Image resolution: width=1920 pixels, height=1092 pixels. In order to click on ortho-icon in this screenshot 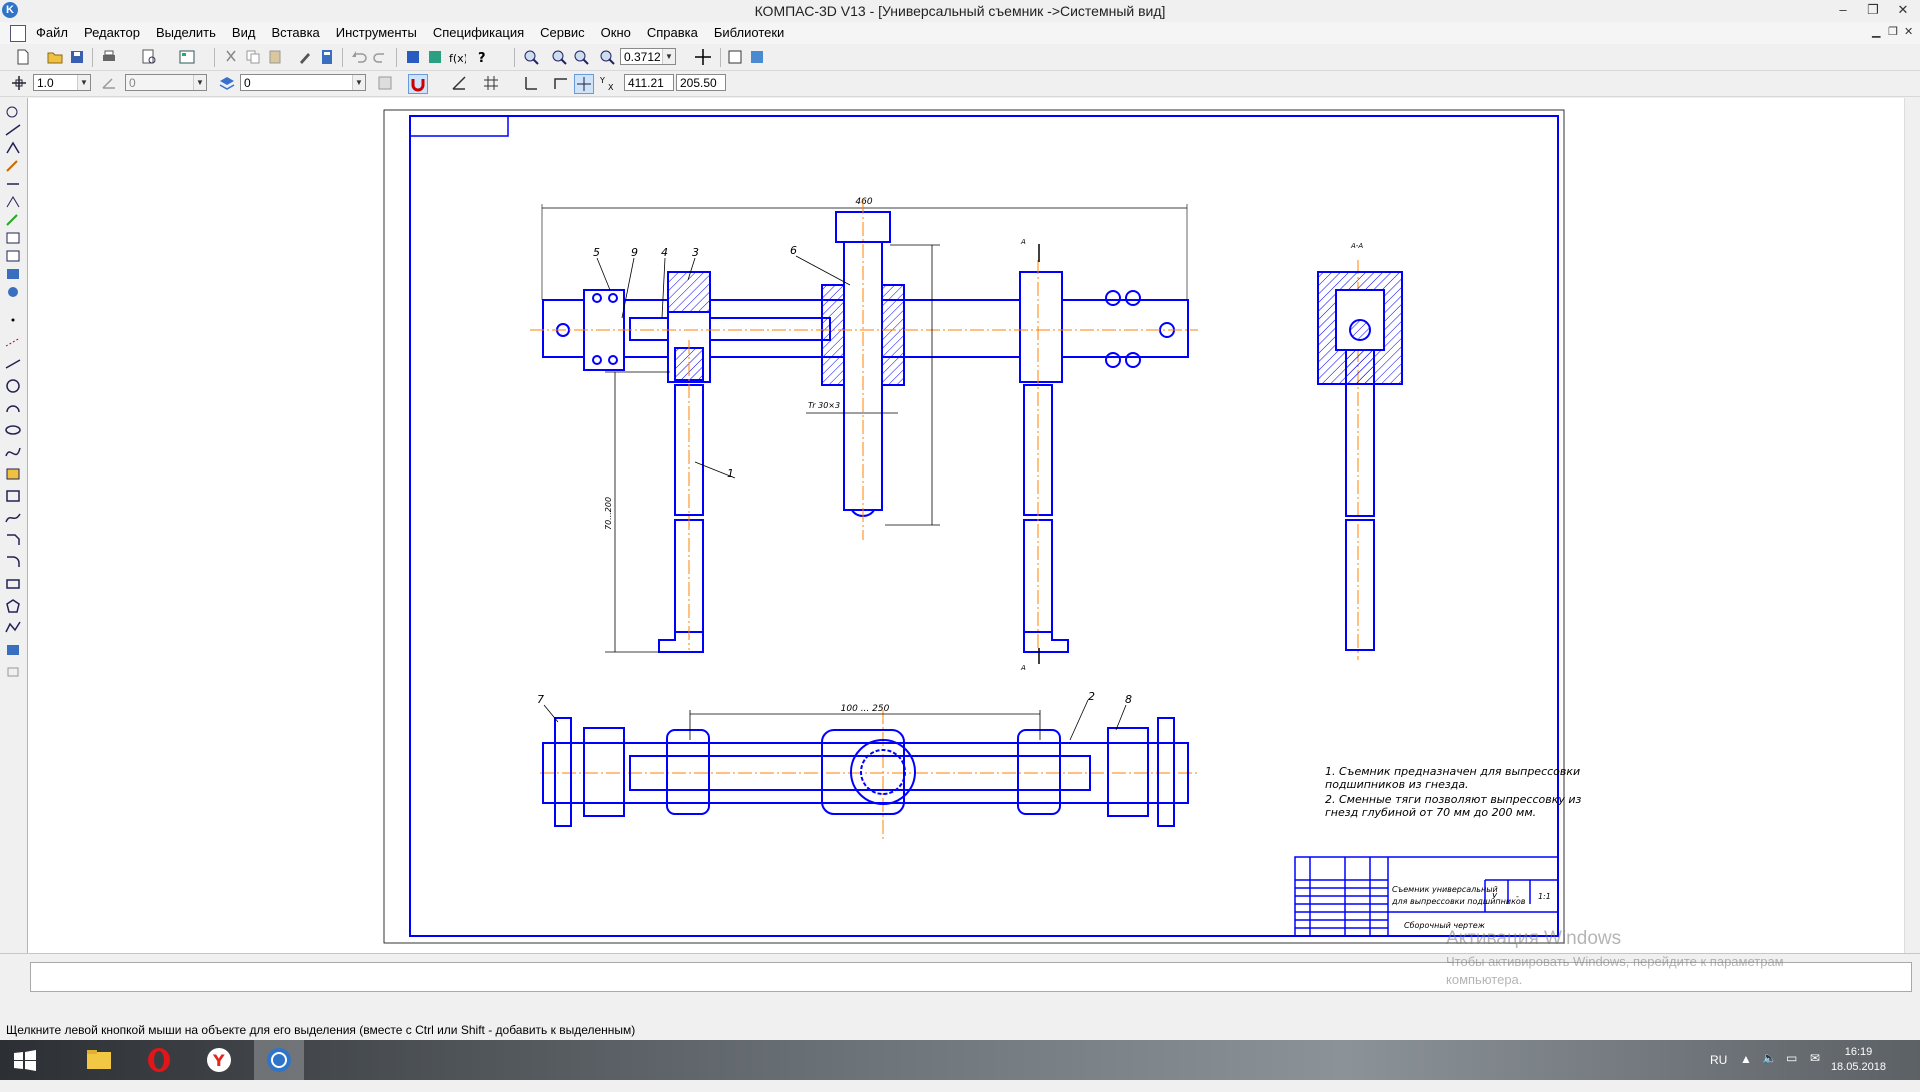, I will do `click(459, 83)`.